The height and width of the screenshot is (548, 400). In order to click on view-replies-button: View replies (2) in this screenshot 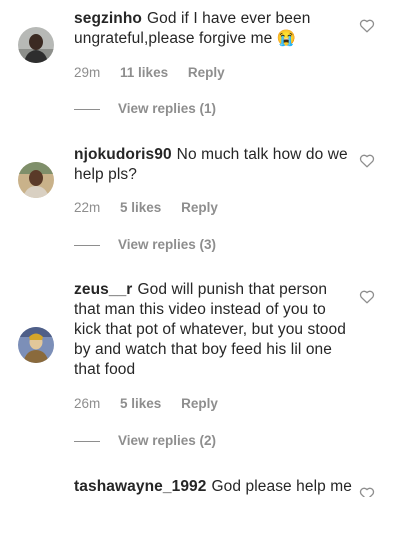, I will do `click(145, 440)`.